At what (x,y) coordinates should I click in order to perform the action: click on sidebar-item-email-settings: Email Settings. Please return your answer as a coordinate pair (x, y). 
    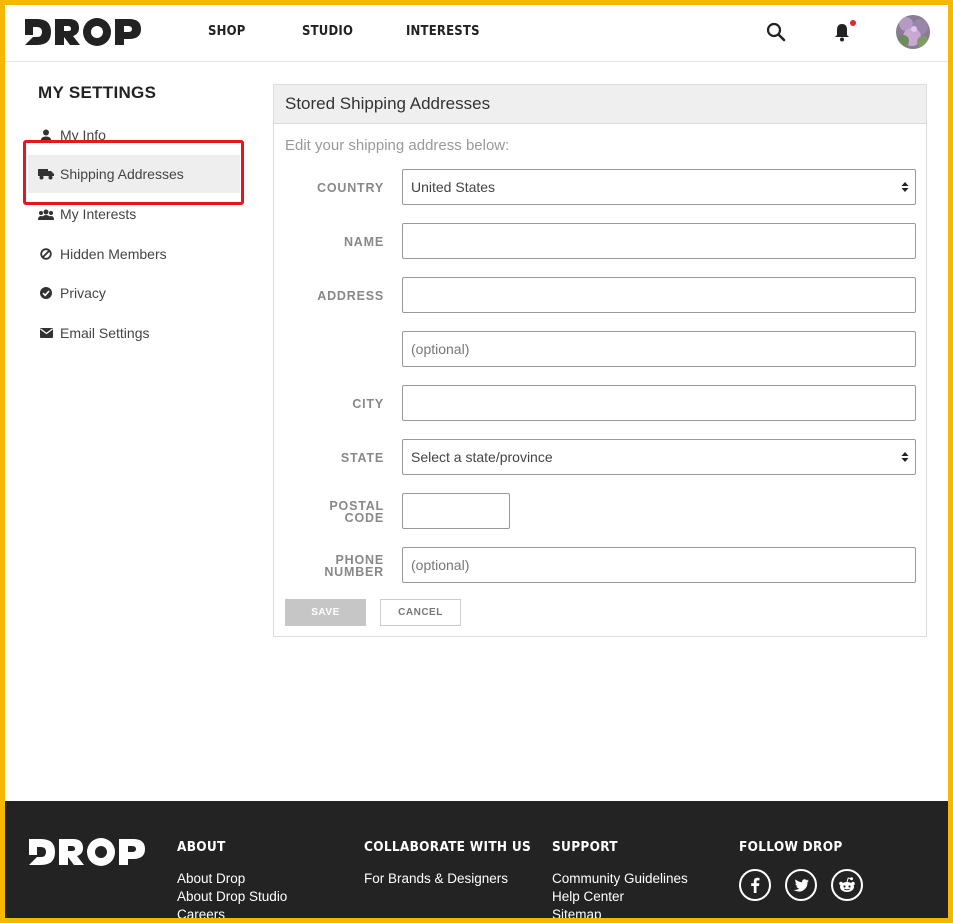
    Looking at the image, I should click on (134, 333).